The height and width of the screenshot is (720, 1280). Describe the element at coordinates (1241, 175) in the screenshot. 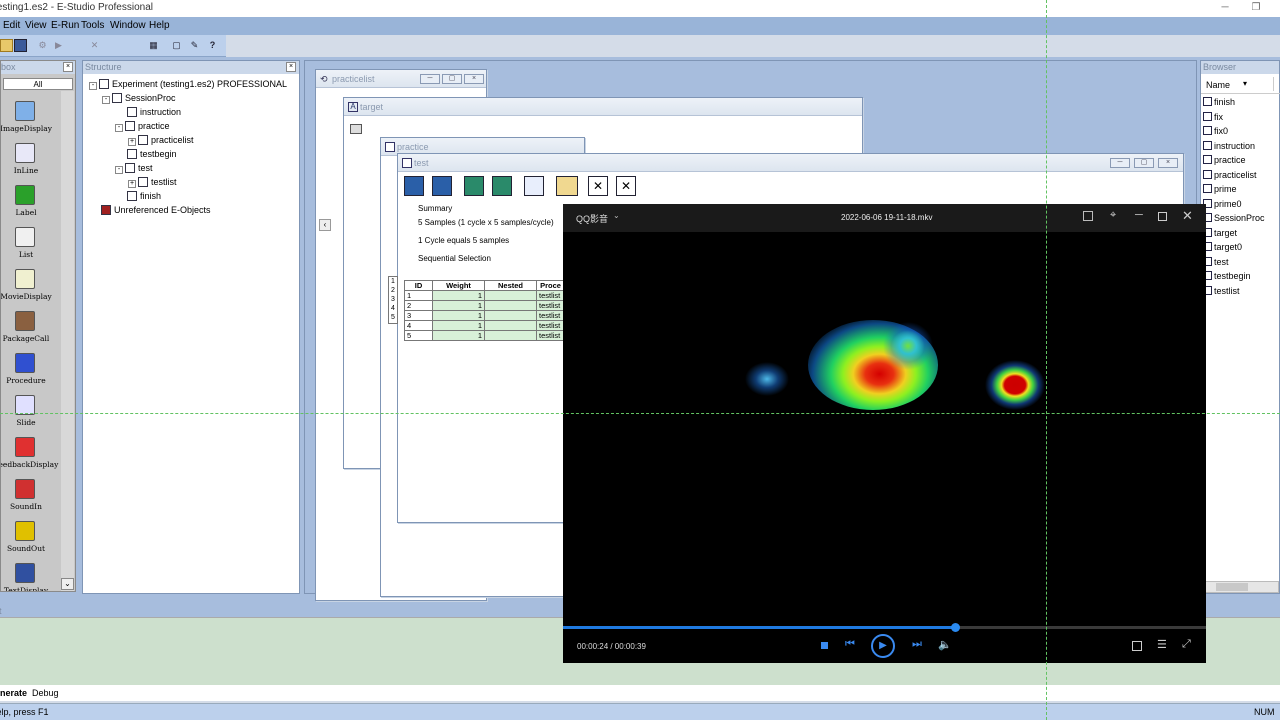

I see `browser-item: practicelist` at that location.